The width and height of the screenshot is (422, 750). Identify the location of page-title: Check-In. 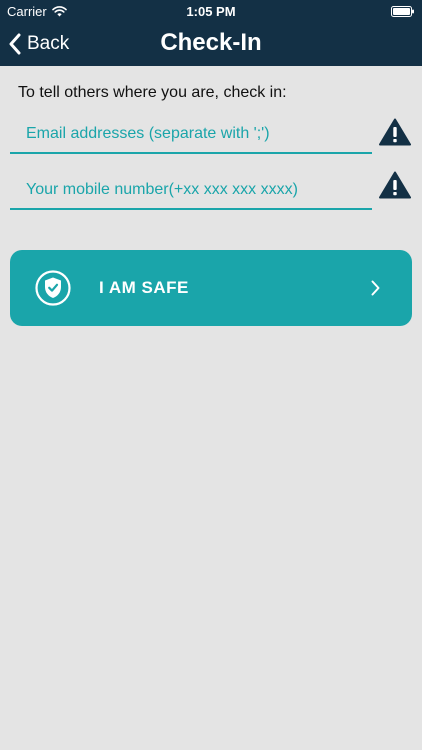
(211, 42).